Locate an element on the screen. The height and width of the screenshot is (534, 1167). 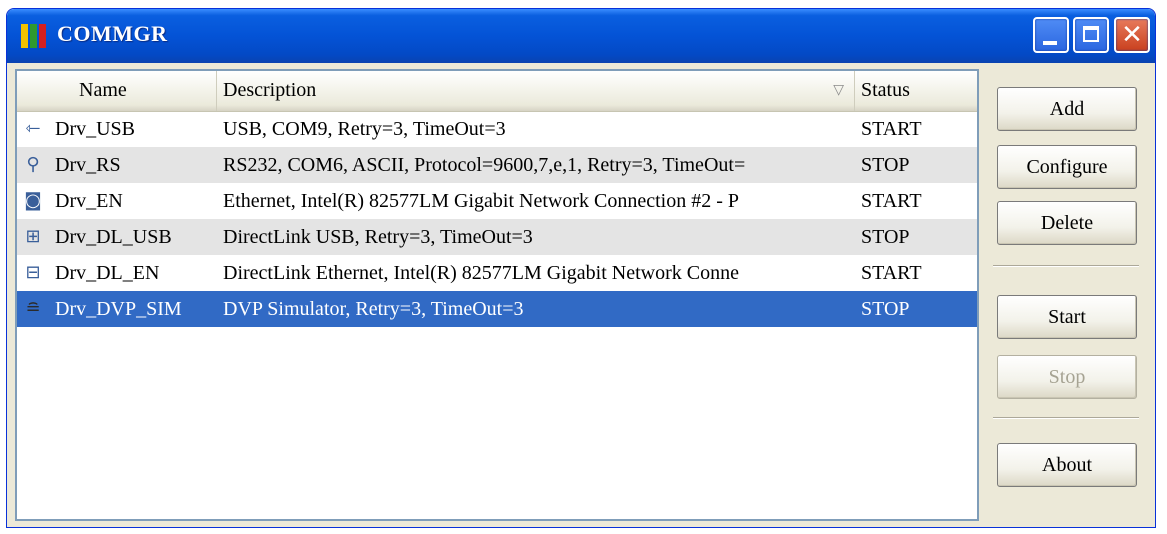
start-button: Start is located at coordinates (1067, 317).